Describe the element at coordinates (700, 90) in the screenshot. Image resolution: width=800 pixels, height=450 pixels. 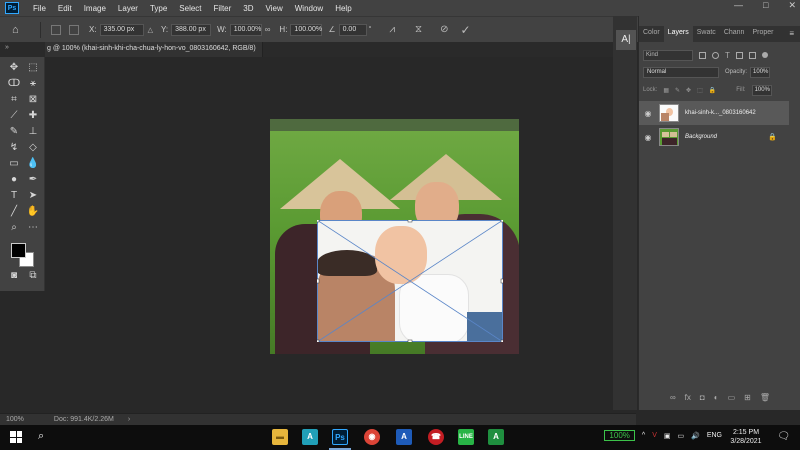
I see `lock-artboard-icon: ⬚` at that location.